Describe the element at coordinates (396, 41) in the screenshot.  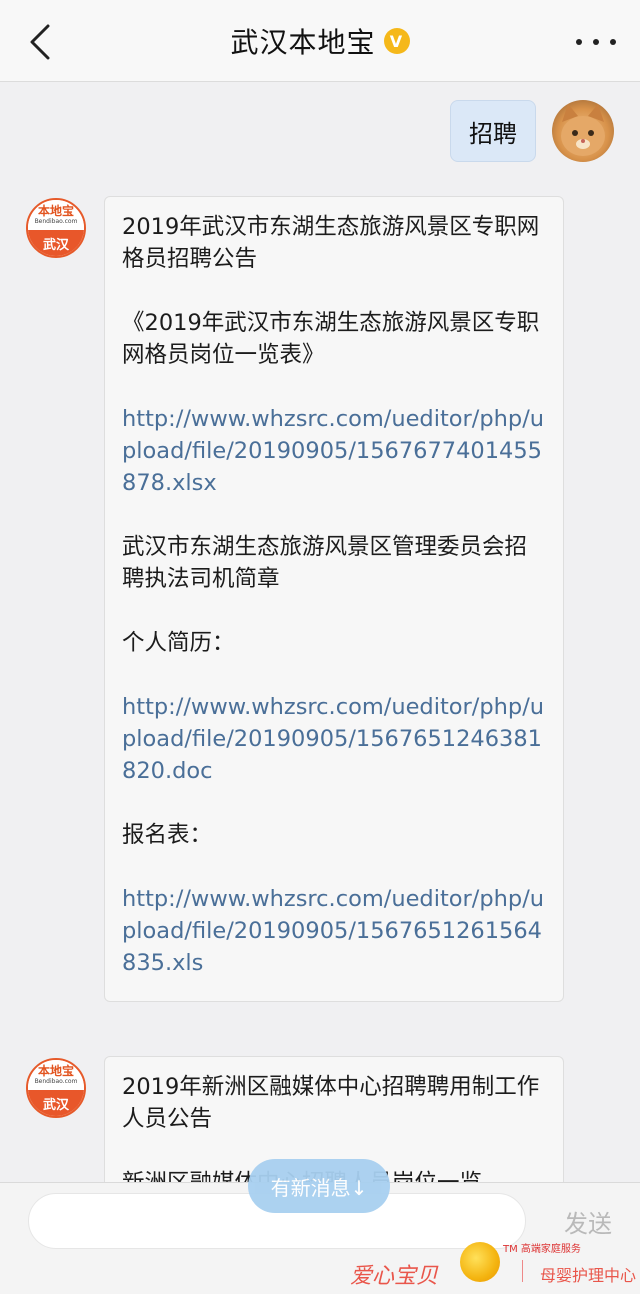
I see `verified-badge-icon: V` at that location.